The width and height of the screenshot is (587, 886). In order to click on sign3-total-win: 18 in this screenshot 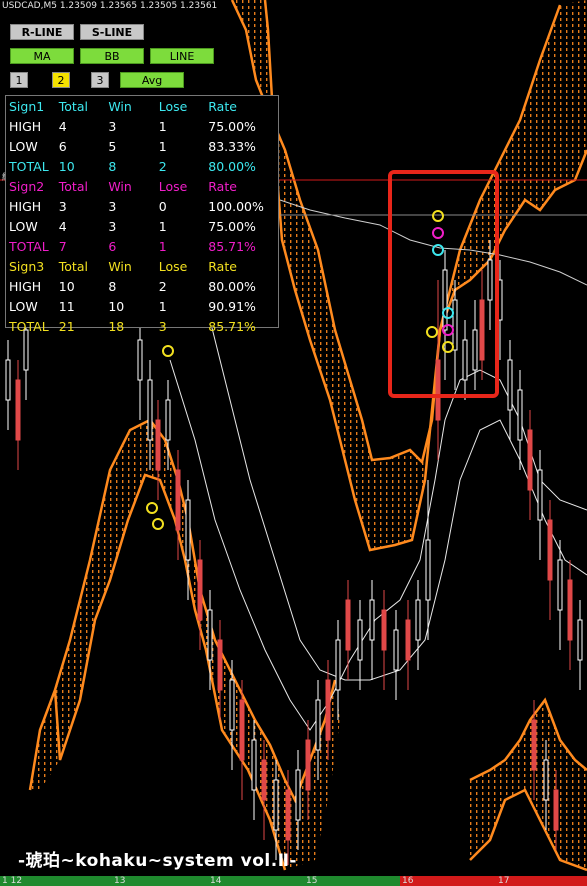, I will do `click(116, 326)`.